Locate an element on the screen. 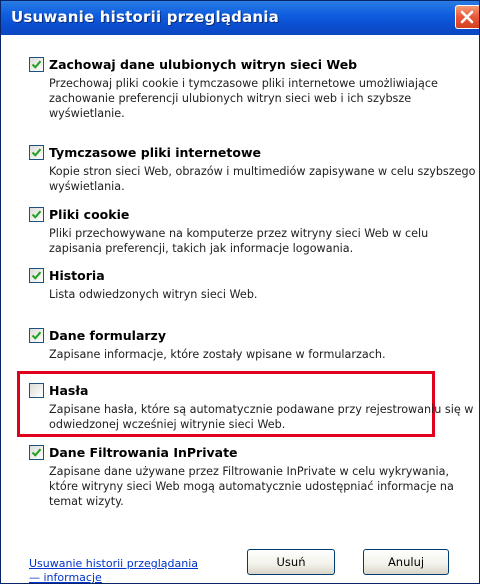 The image size is (480, 585). history-description: Lista odwiedzonych witryn sieci Web. is located at coordinates (153, 294).